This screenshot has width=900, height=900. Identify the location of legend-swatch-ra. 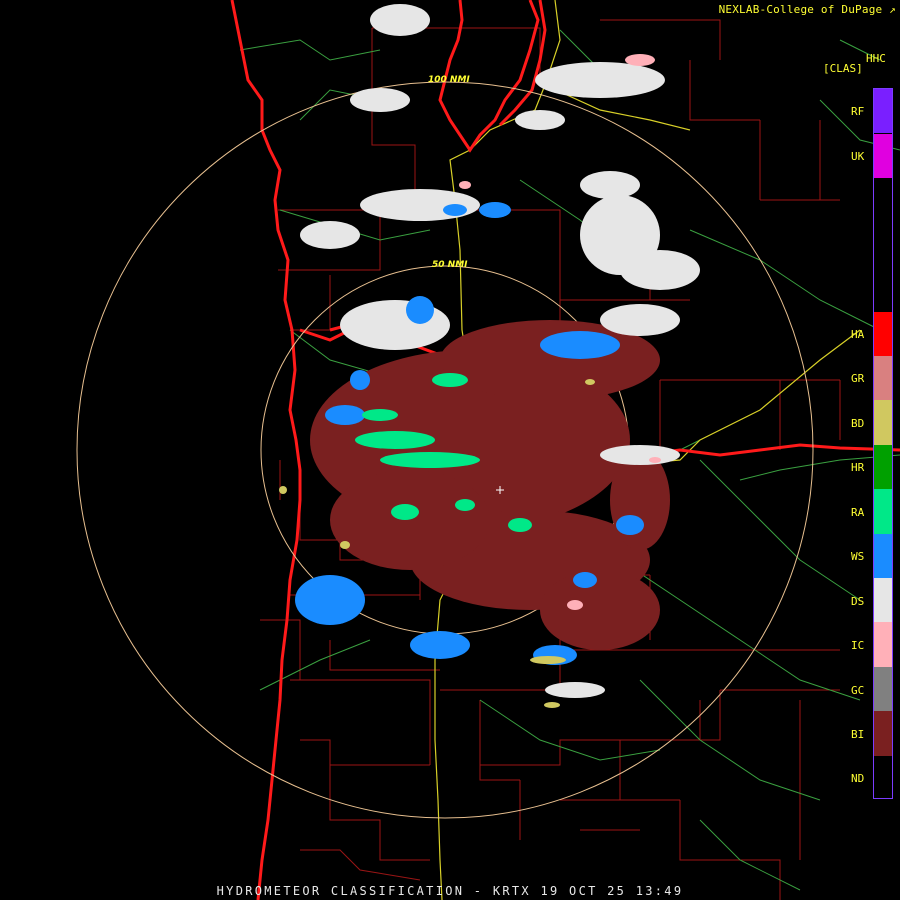
(883, 511).